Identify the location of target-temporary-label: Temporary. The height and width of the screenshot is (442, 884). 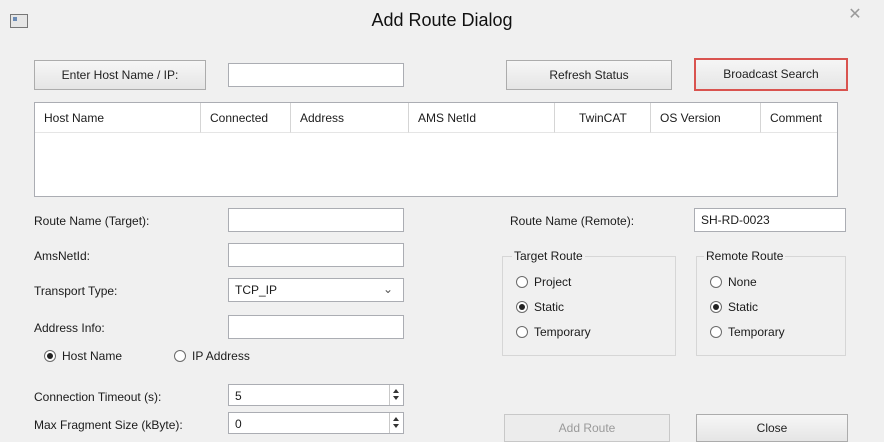
(562, 332).